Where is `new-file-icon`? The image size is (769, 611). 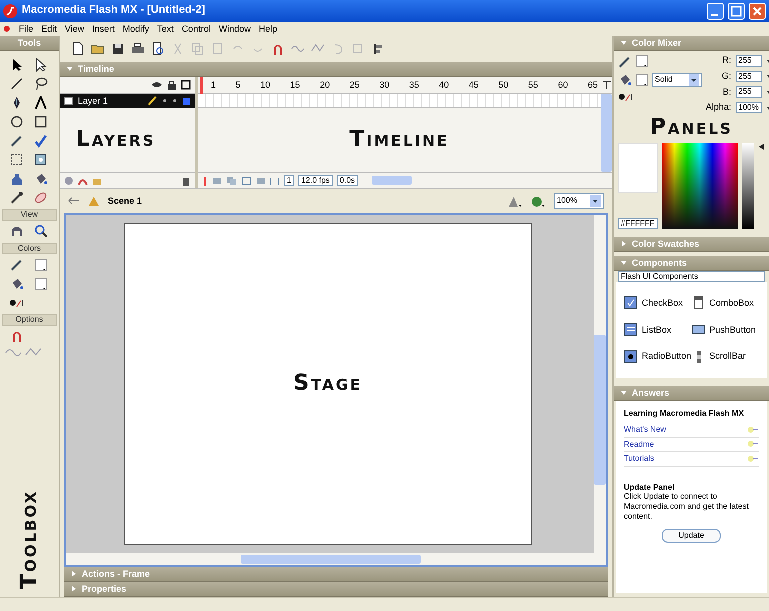
new-file-icon is located at coordinates (78, 49).